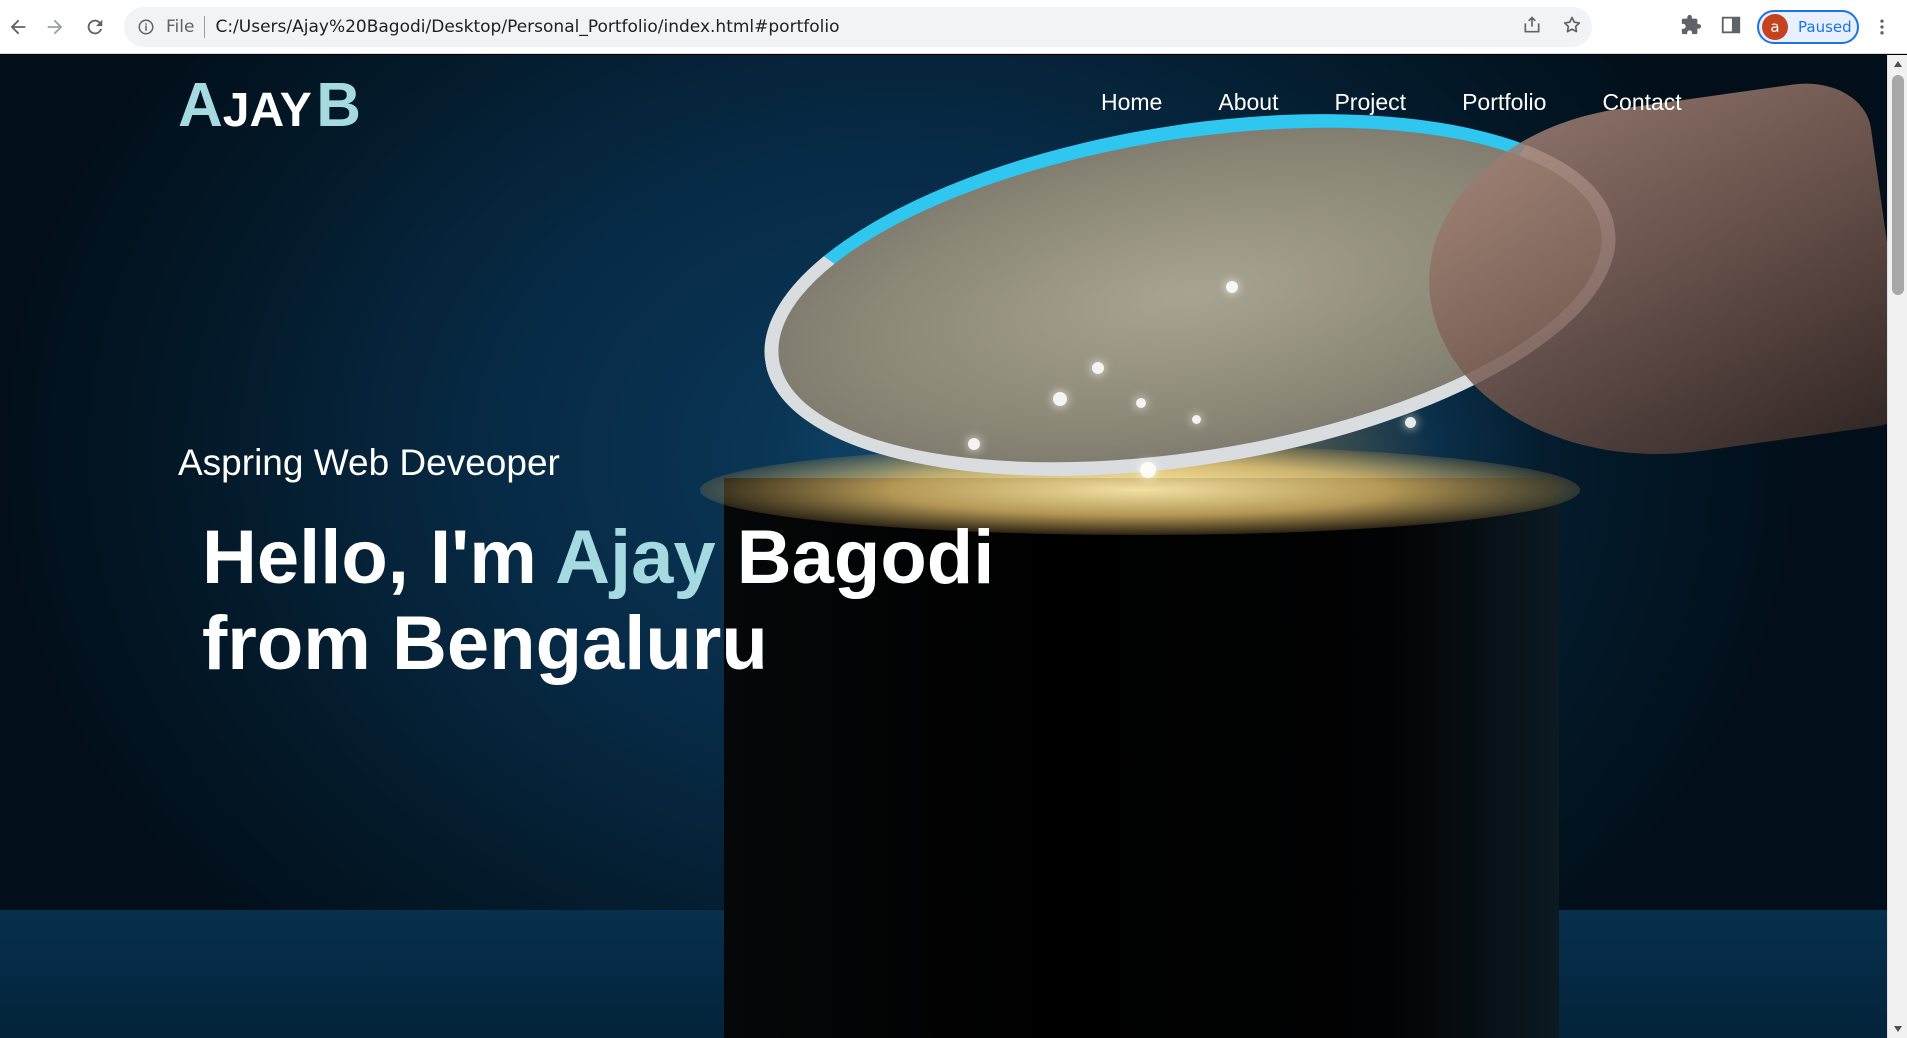  I want to click on hero-last-name: Bagodi, so click(865, 557).